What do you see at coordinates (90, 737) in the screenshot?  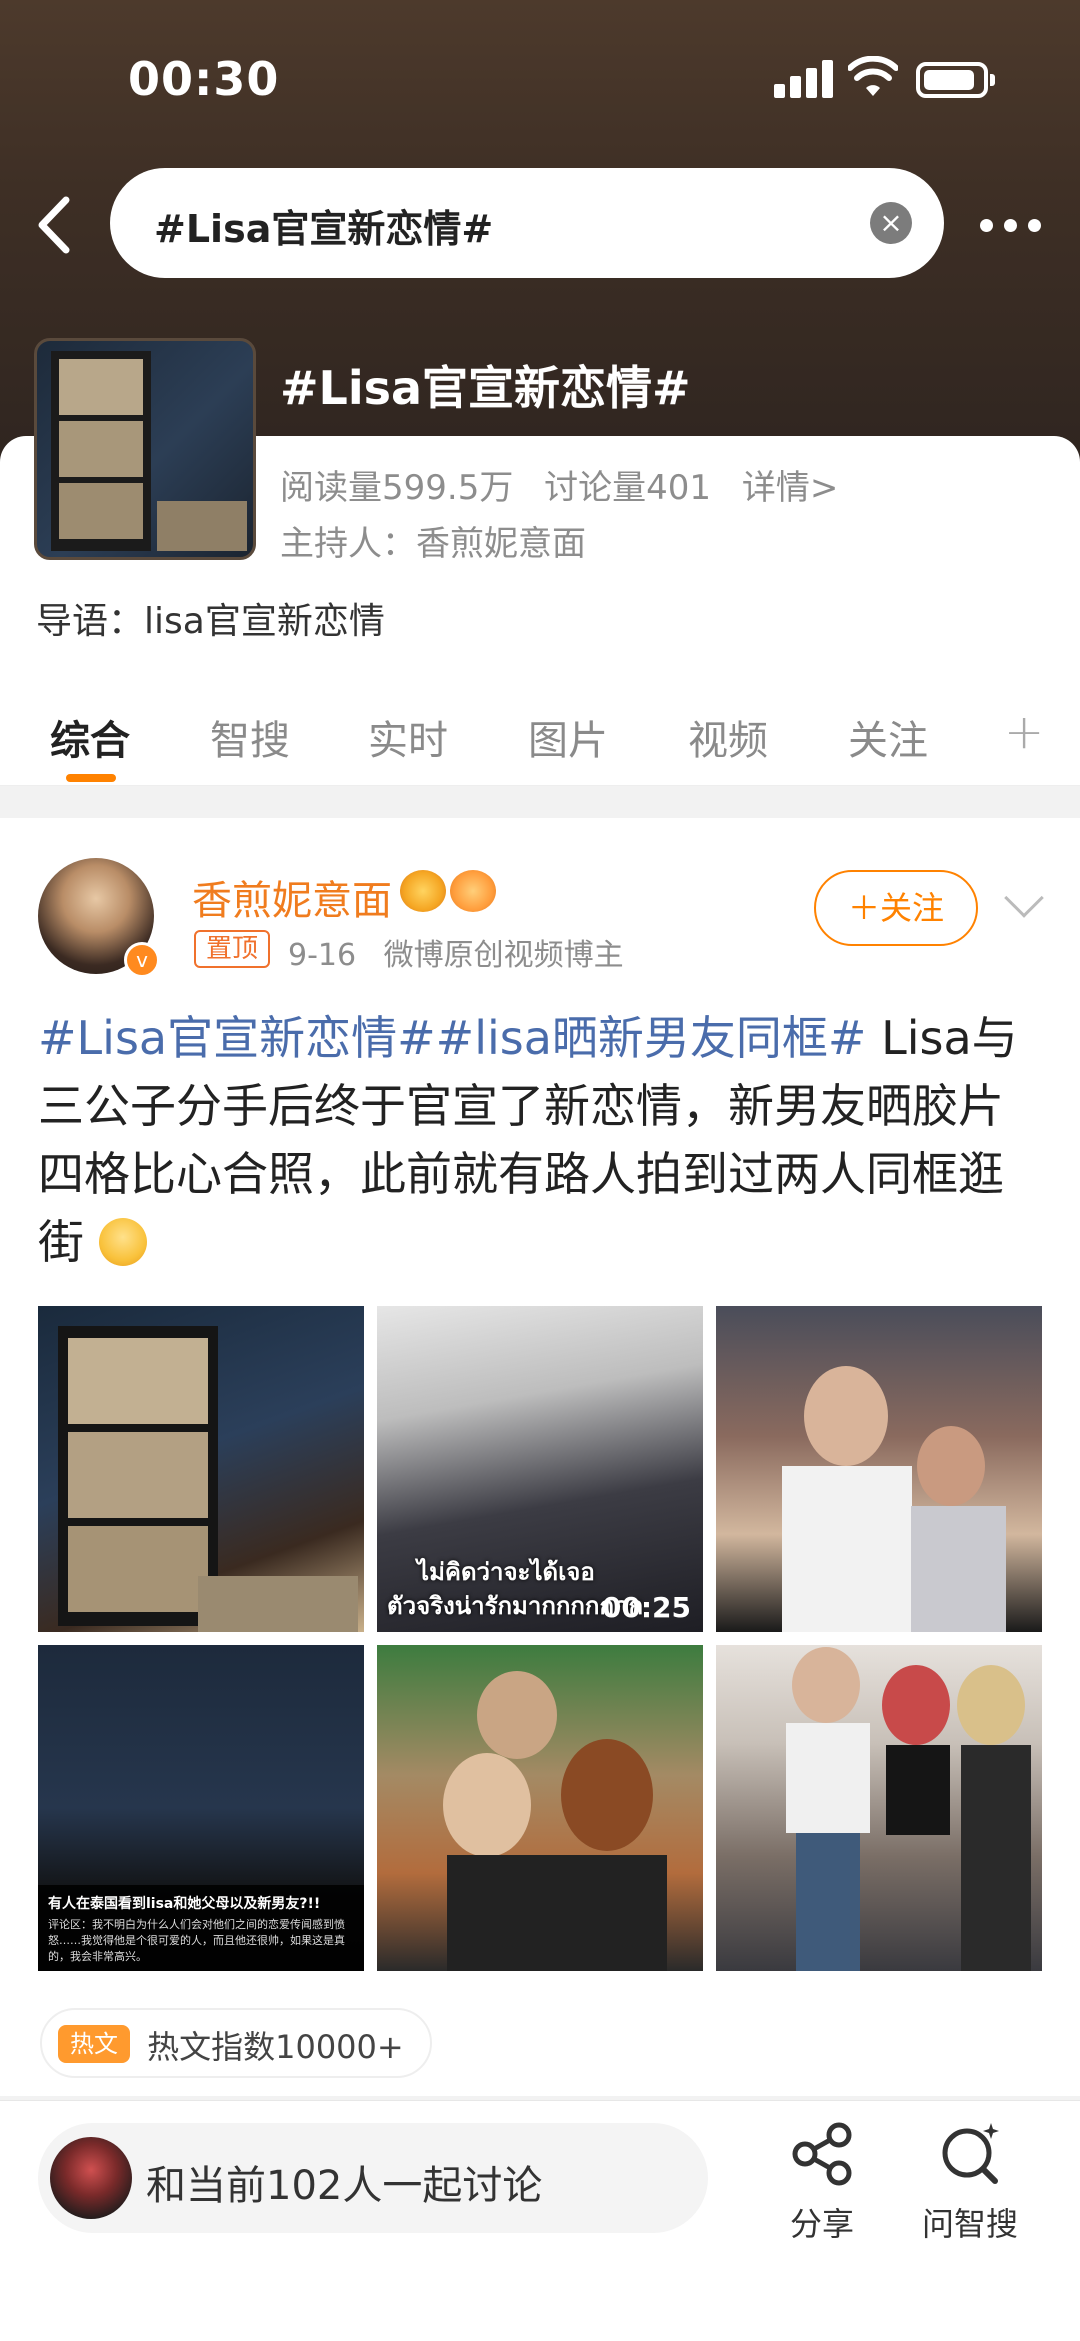 I see `tab-comprehensive: 综合` at bounding box center [90, 737].